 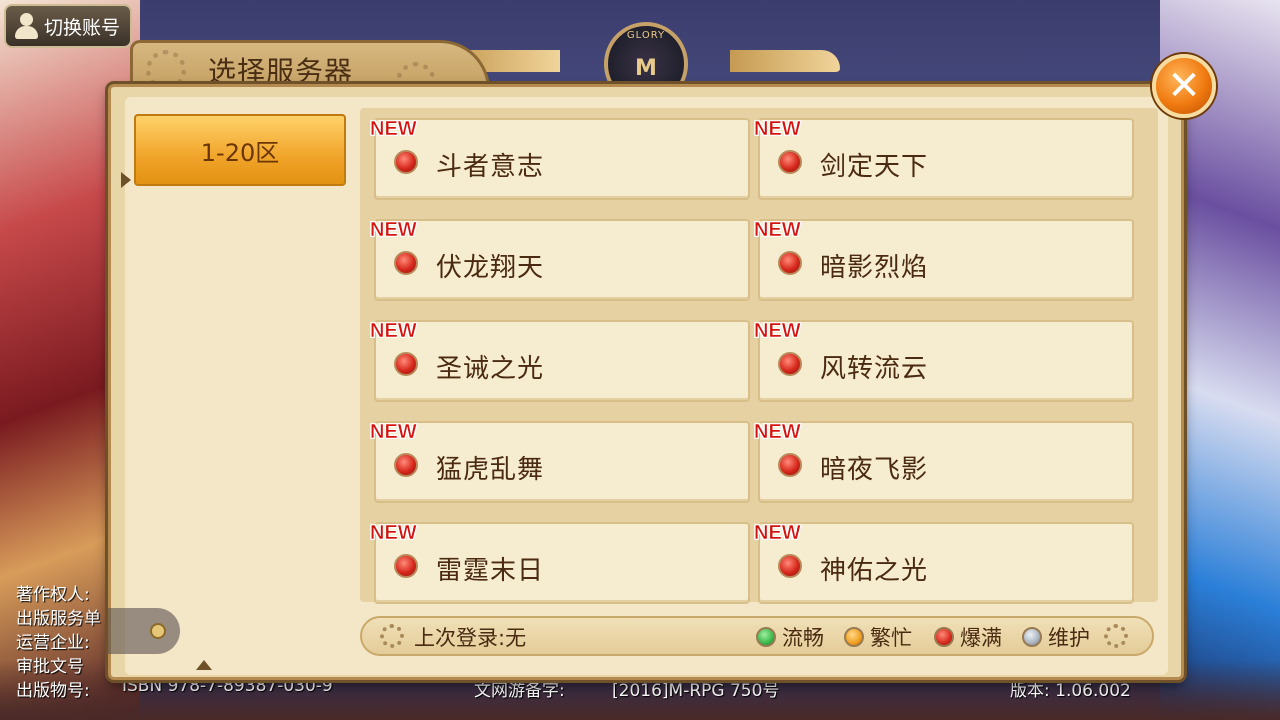 I want to click on legend-label: 维护, so click(x=1069, y=638).